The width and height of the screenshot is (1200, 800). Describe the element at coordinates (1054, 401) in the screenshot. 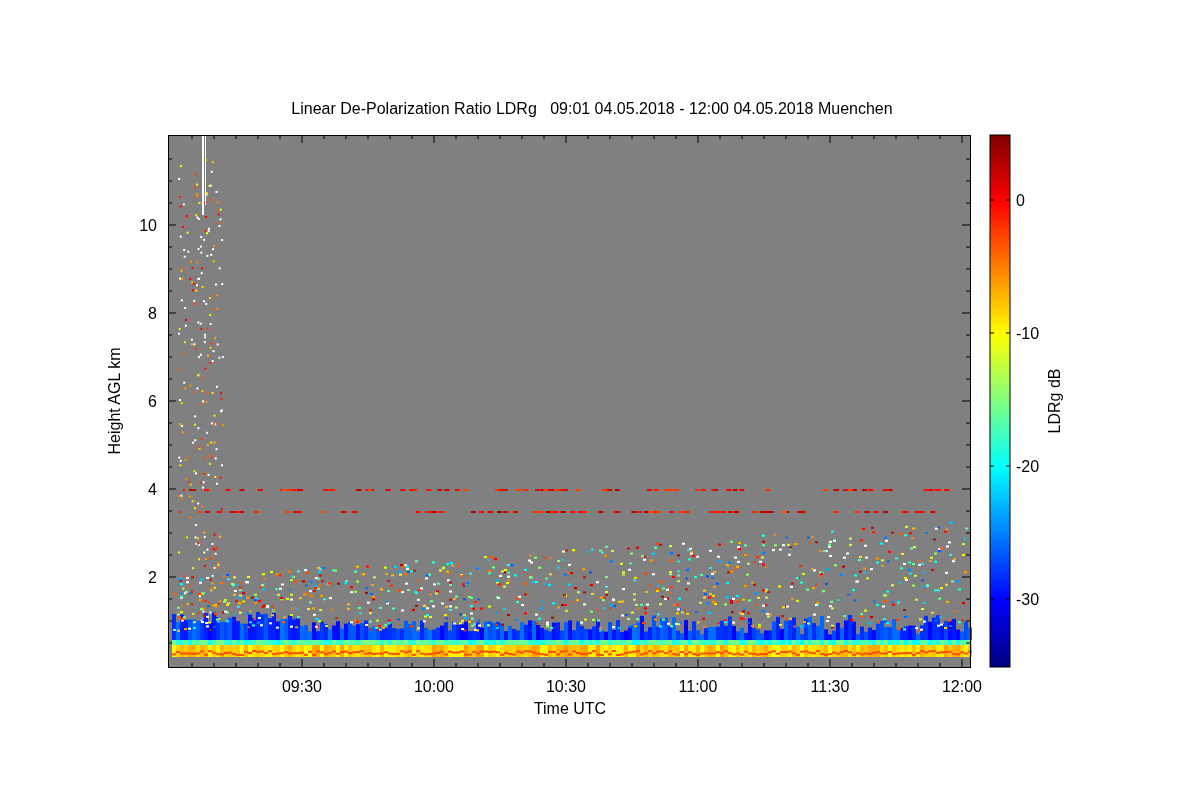

I see `axis-label: LDRg dB` at that location.